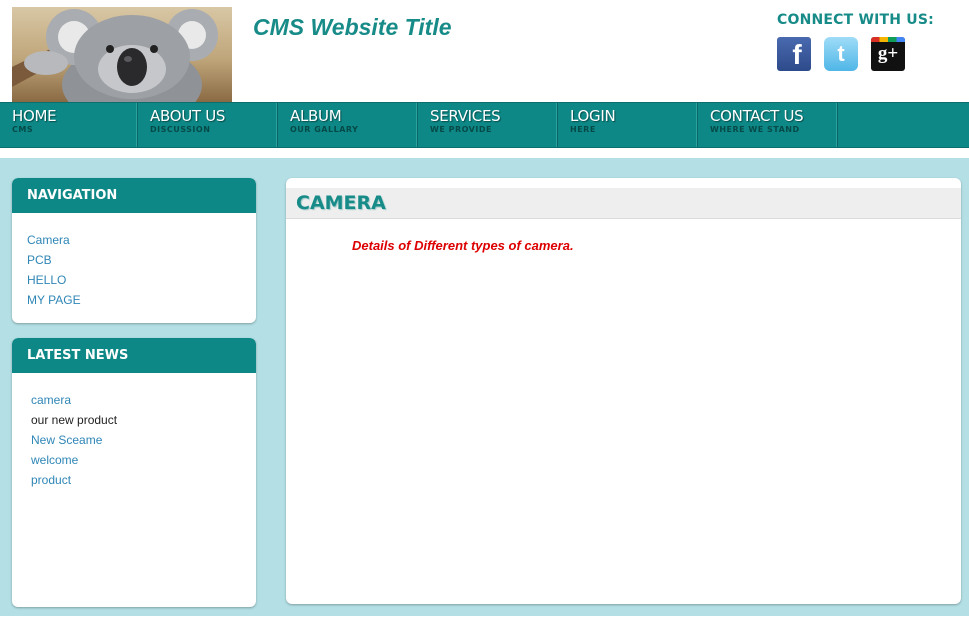 The width and height of the screenshot is (969, 622). What do you see at coordinates (583, 129) in the screenshot?
I see `menu-sublabel: HERE` at bounding box center [583, 129].